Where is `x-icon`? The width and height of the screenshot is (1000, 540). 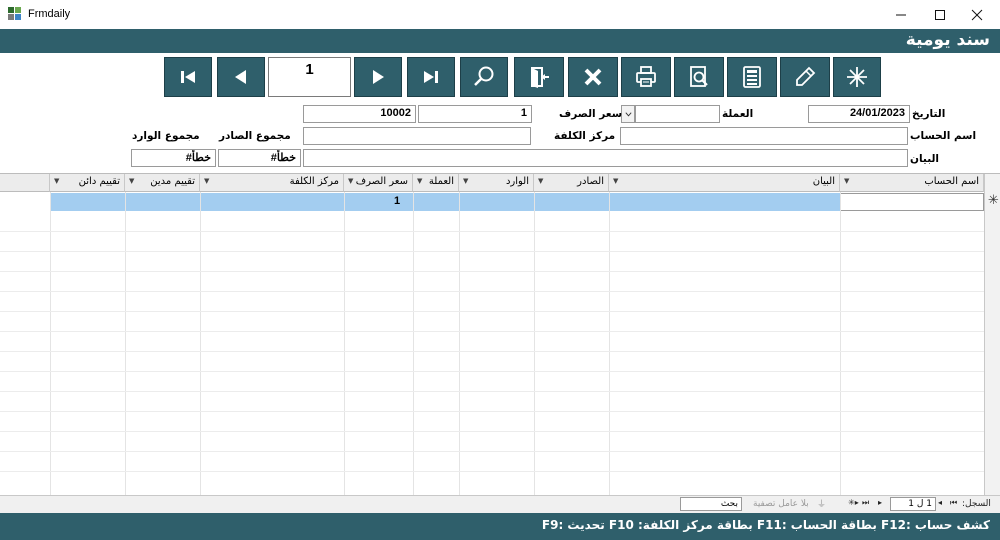 x-icon is located at coordinates (593, 77).